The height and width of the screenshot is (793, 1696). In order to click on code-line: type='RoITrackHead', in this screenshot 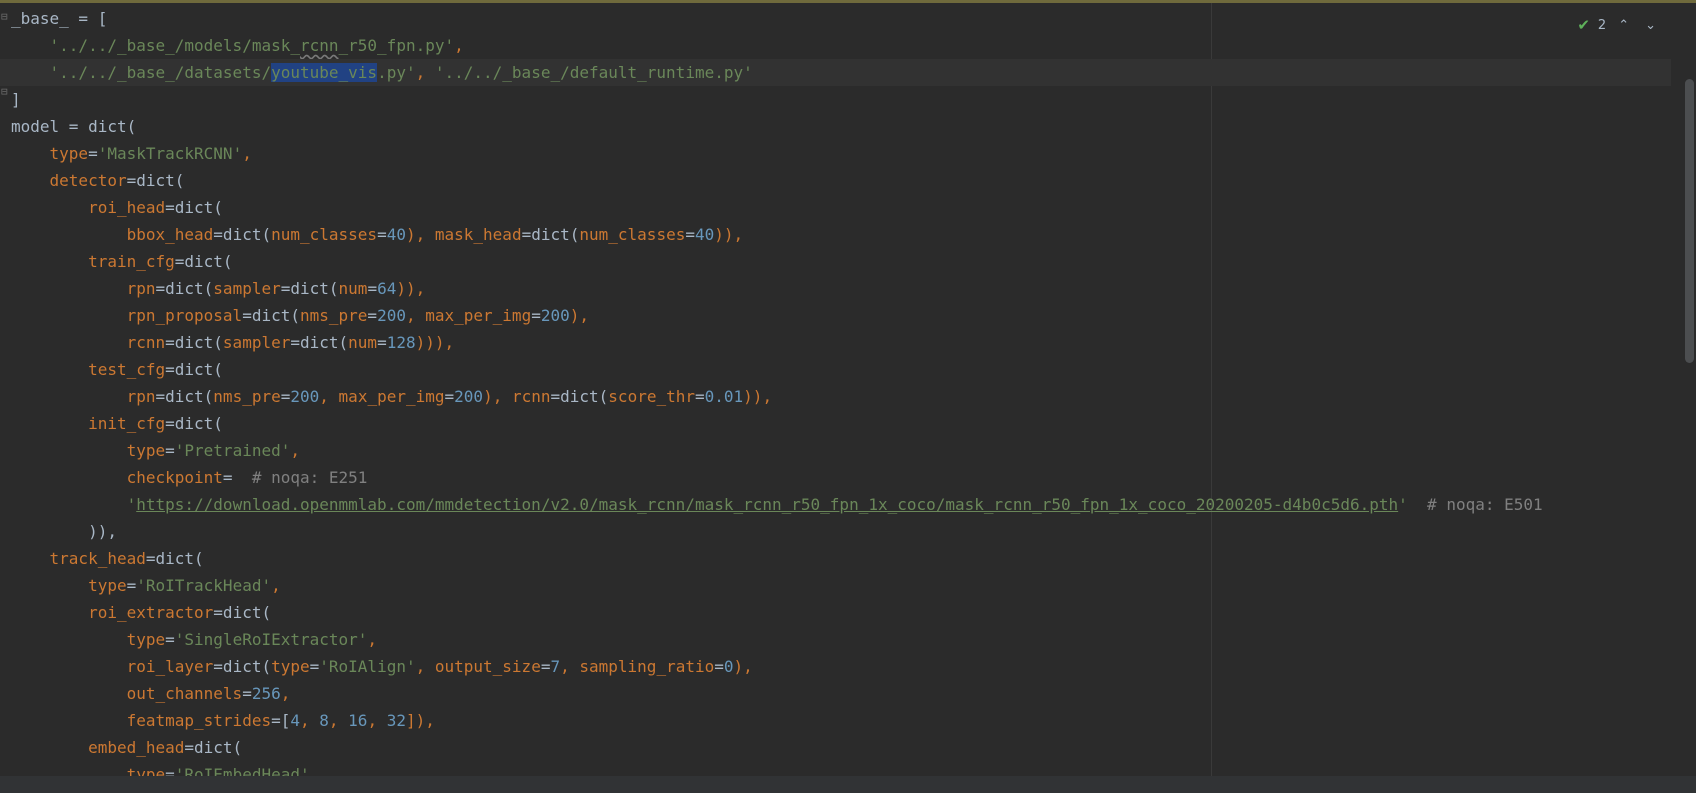, I will do `click(841, 585)`.